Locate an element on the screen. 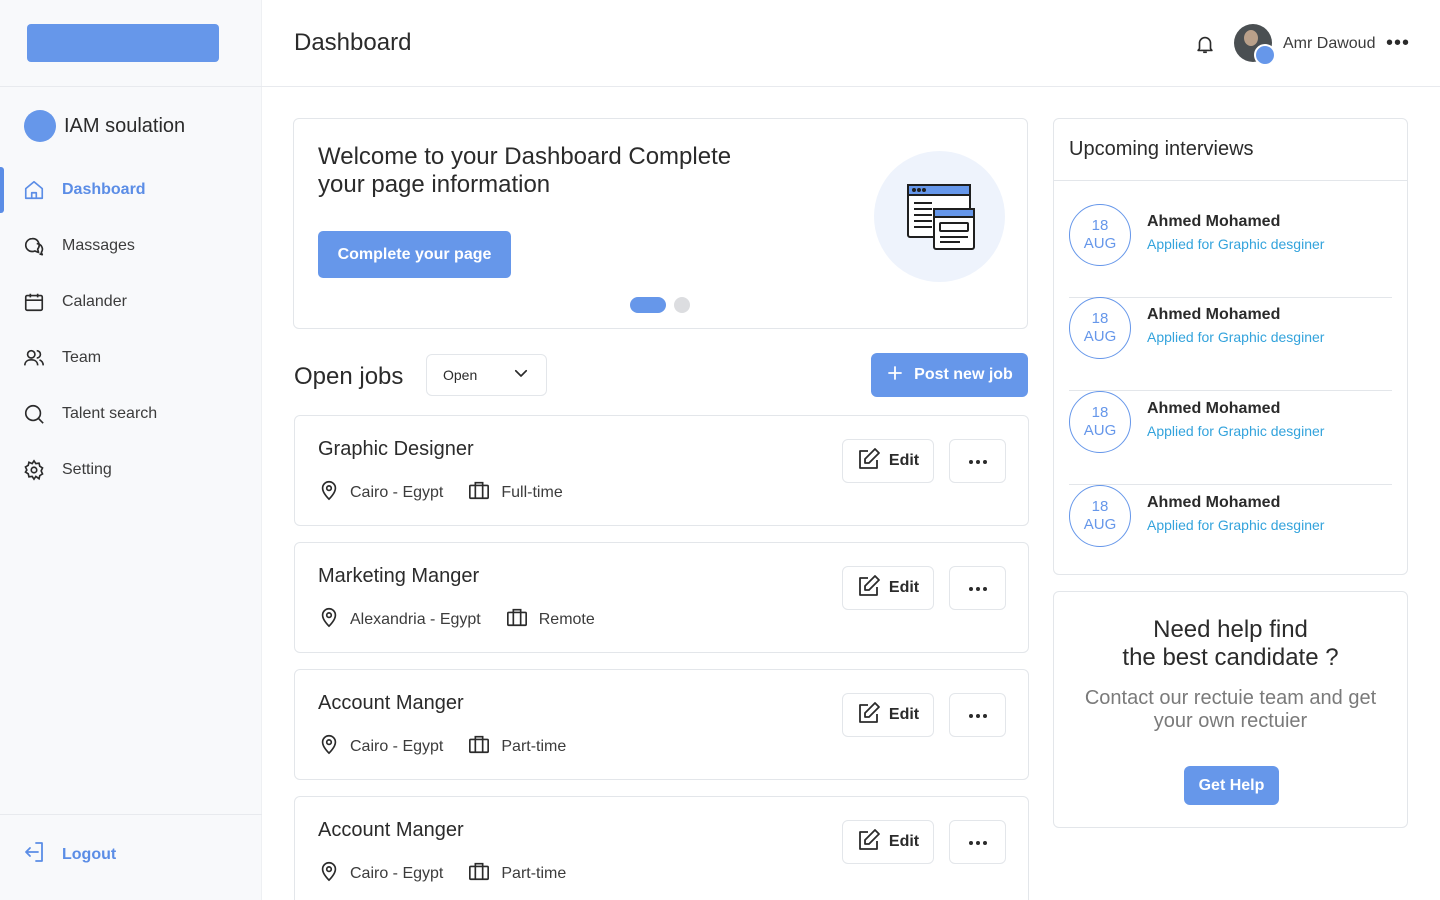 This screenshot has height=900, width=1440. sidebar-item-label: Team is located at coordinates (82, 357).